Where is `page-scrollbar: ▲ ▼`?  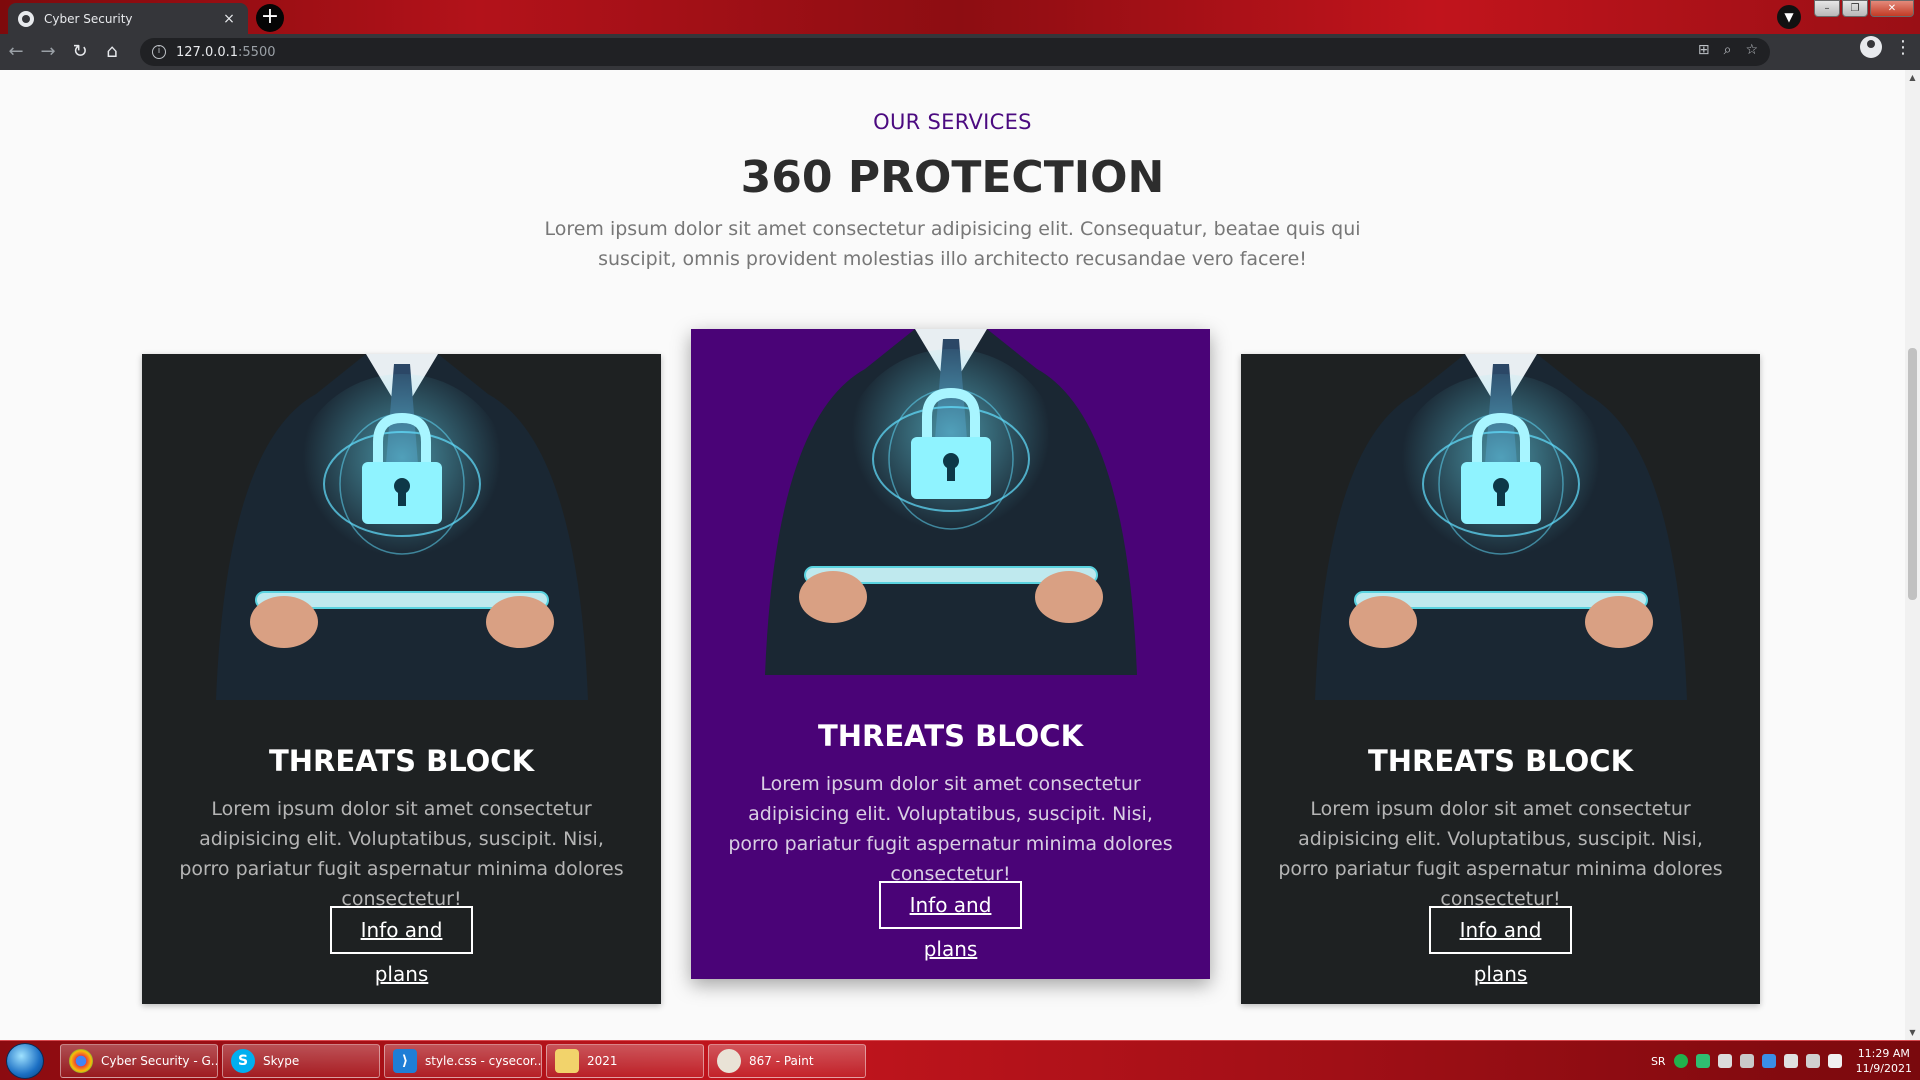 page-scrollbar: ▲ ▼ is located at coordinates (1912, 555).